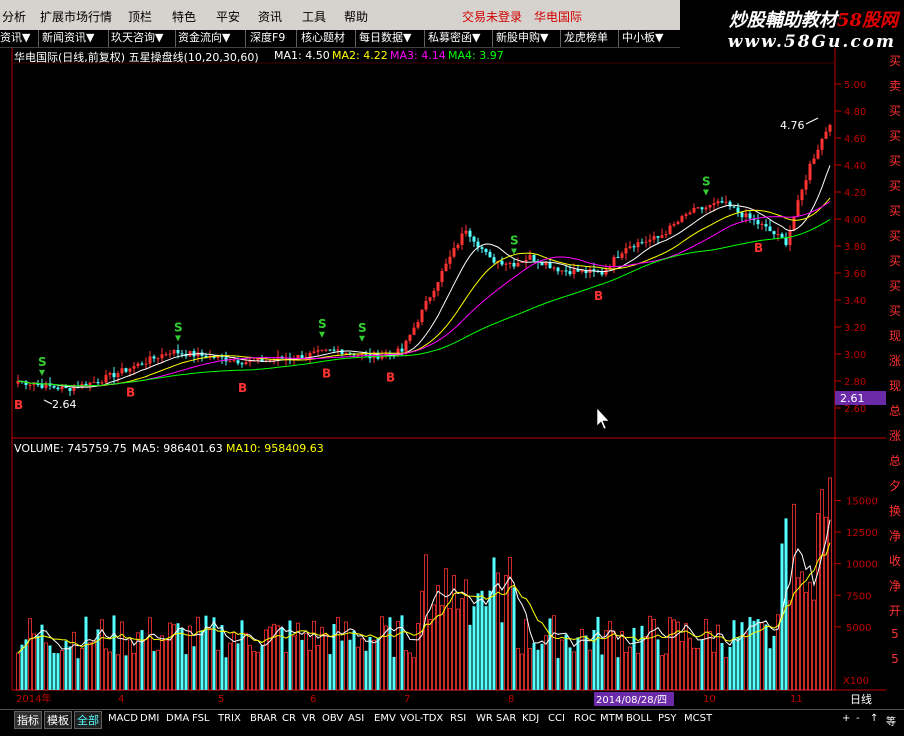 This screenshot has width=904, height=736. Describe the element at coordinates (332, 718) in the screenshot. I see `ind-obv: OBV` at that location.